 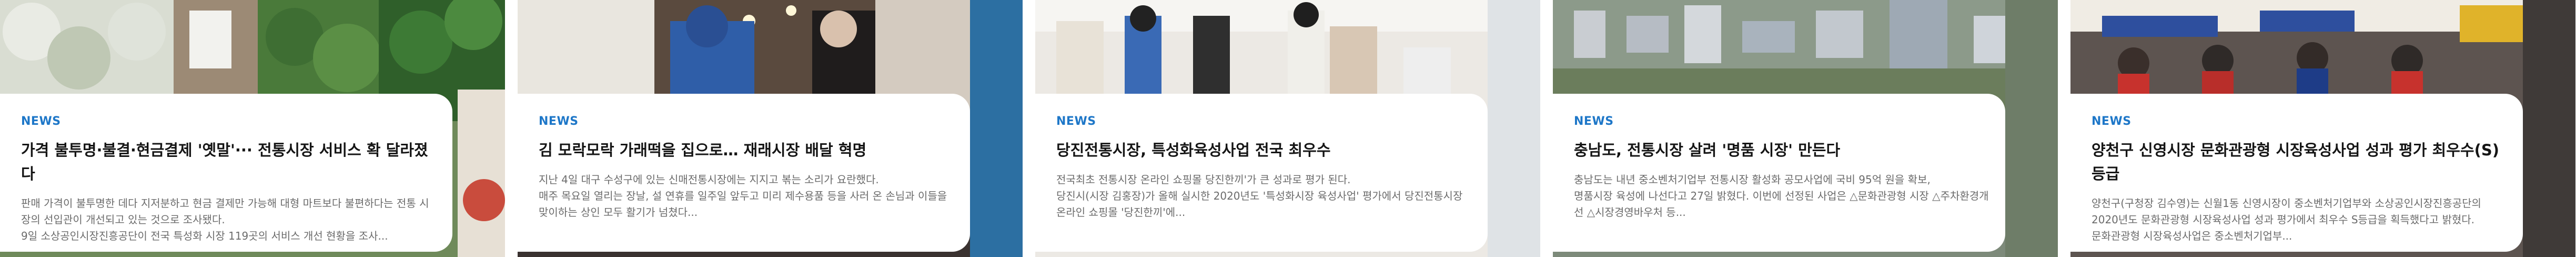 I want to click on news-title: 가격 불투명·불결·현금결제 '옛말'··· 전통시장 서비스 확 달라졌다, so click(x=229, y=162).